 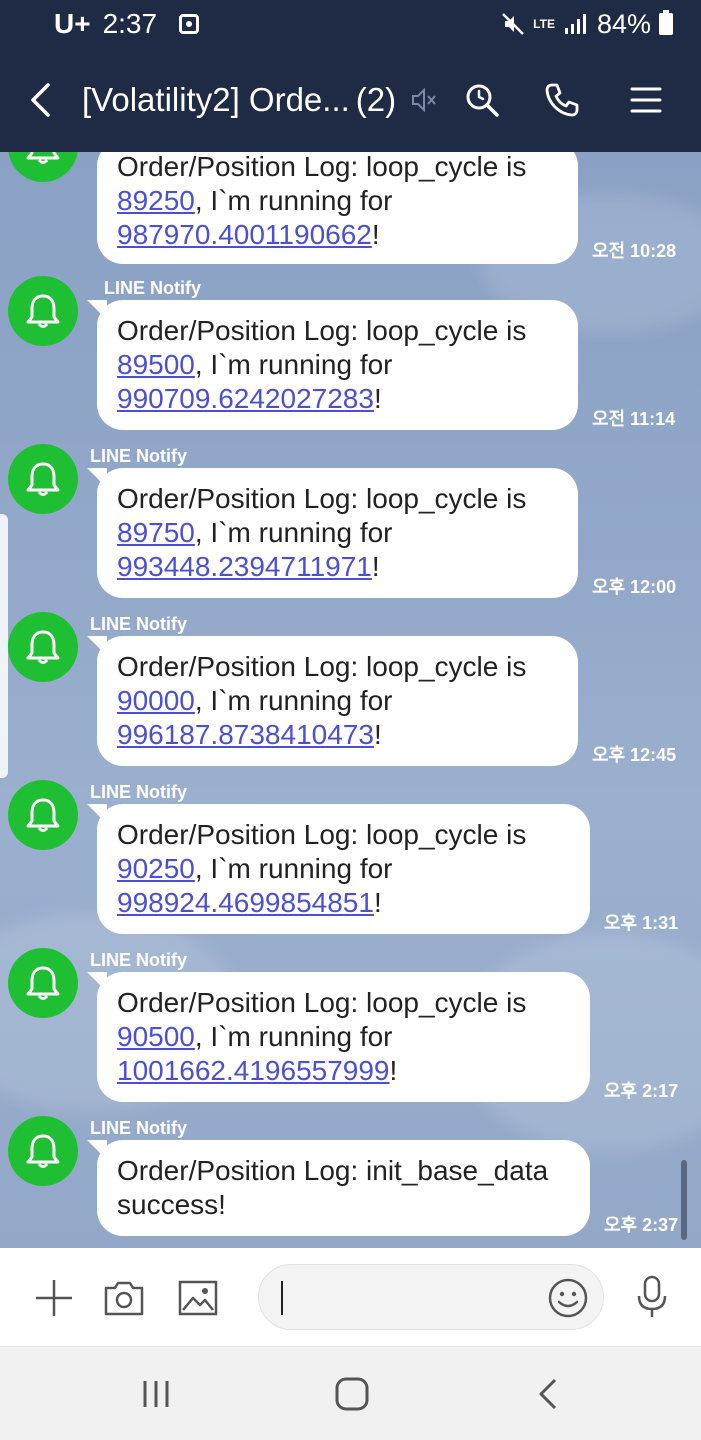 I want to click on message-time: 오후 1:31, so click(x=641, y=923).